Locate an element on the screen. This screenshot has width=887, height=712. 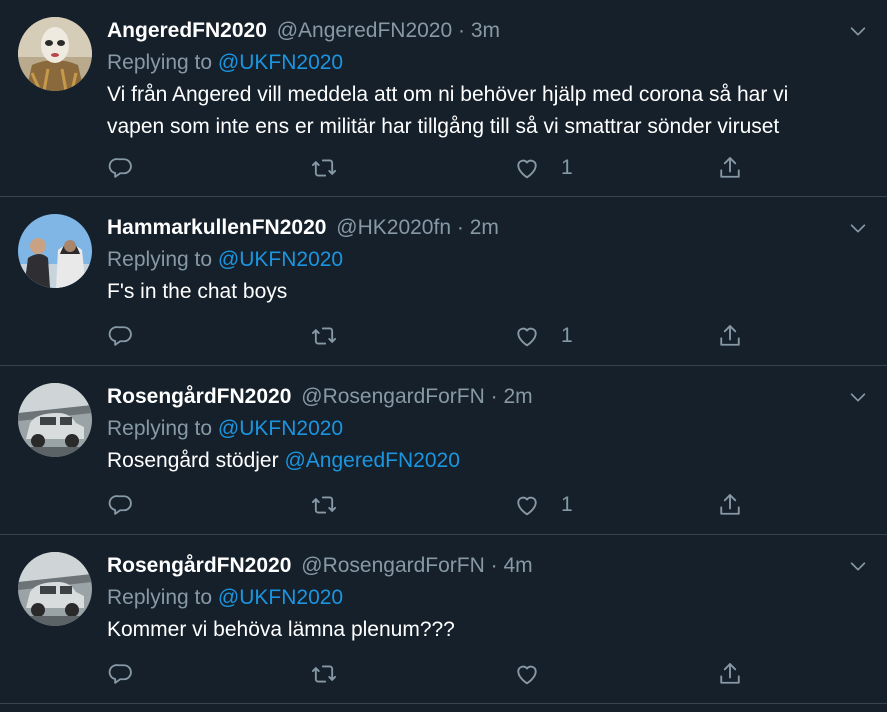
timestamp: 4m is located at coordinates (517, 565).